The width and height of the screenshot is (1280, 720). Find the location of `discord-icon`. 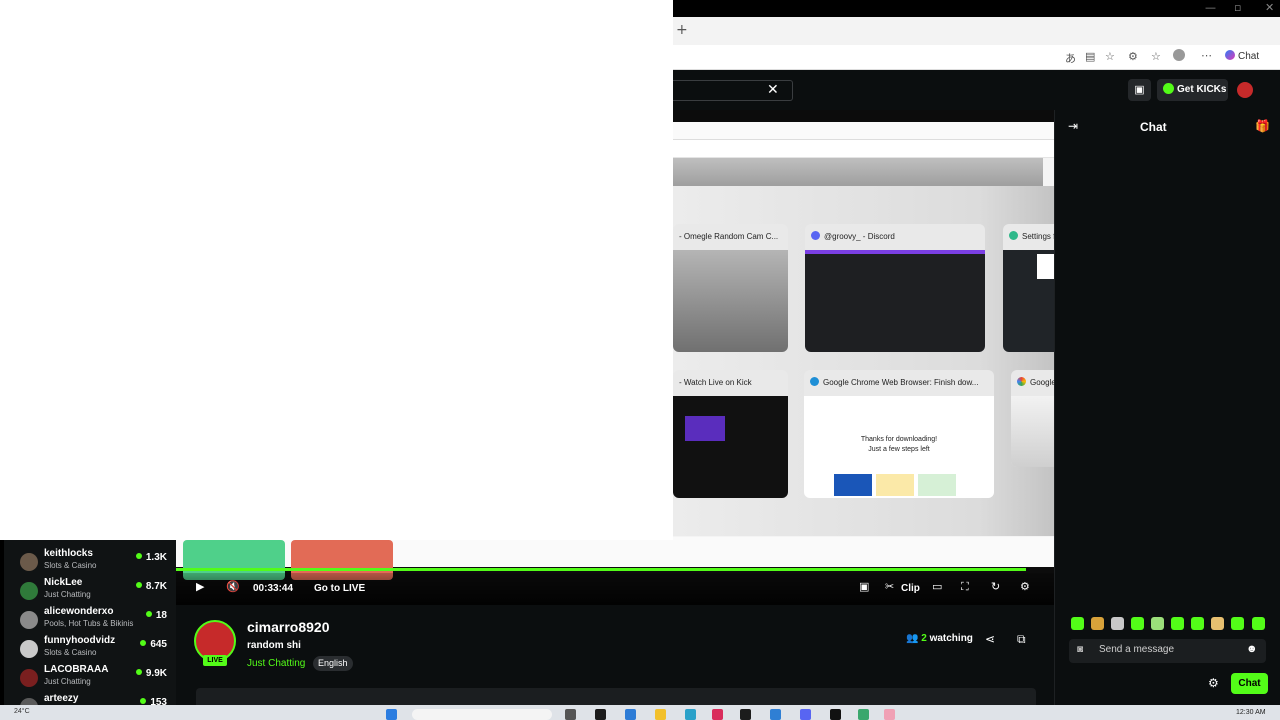

discord-icon is located at coordinates (815, 235).